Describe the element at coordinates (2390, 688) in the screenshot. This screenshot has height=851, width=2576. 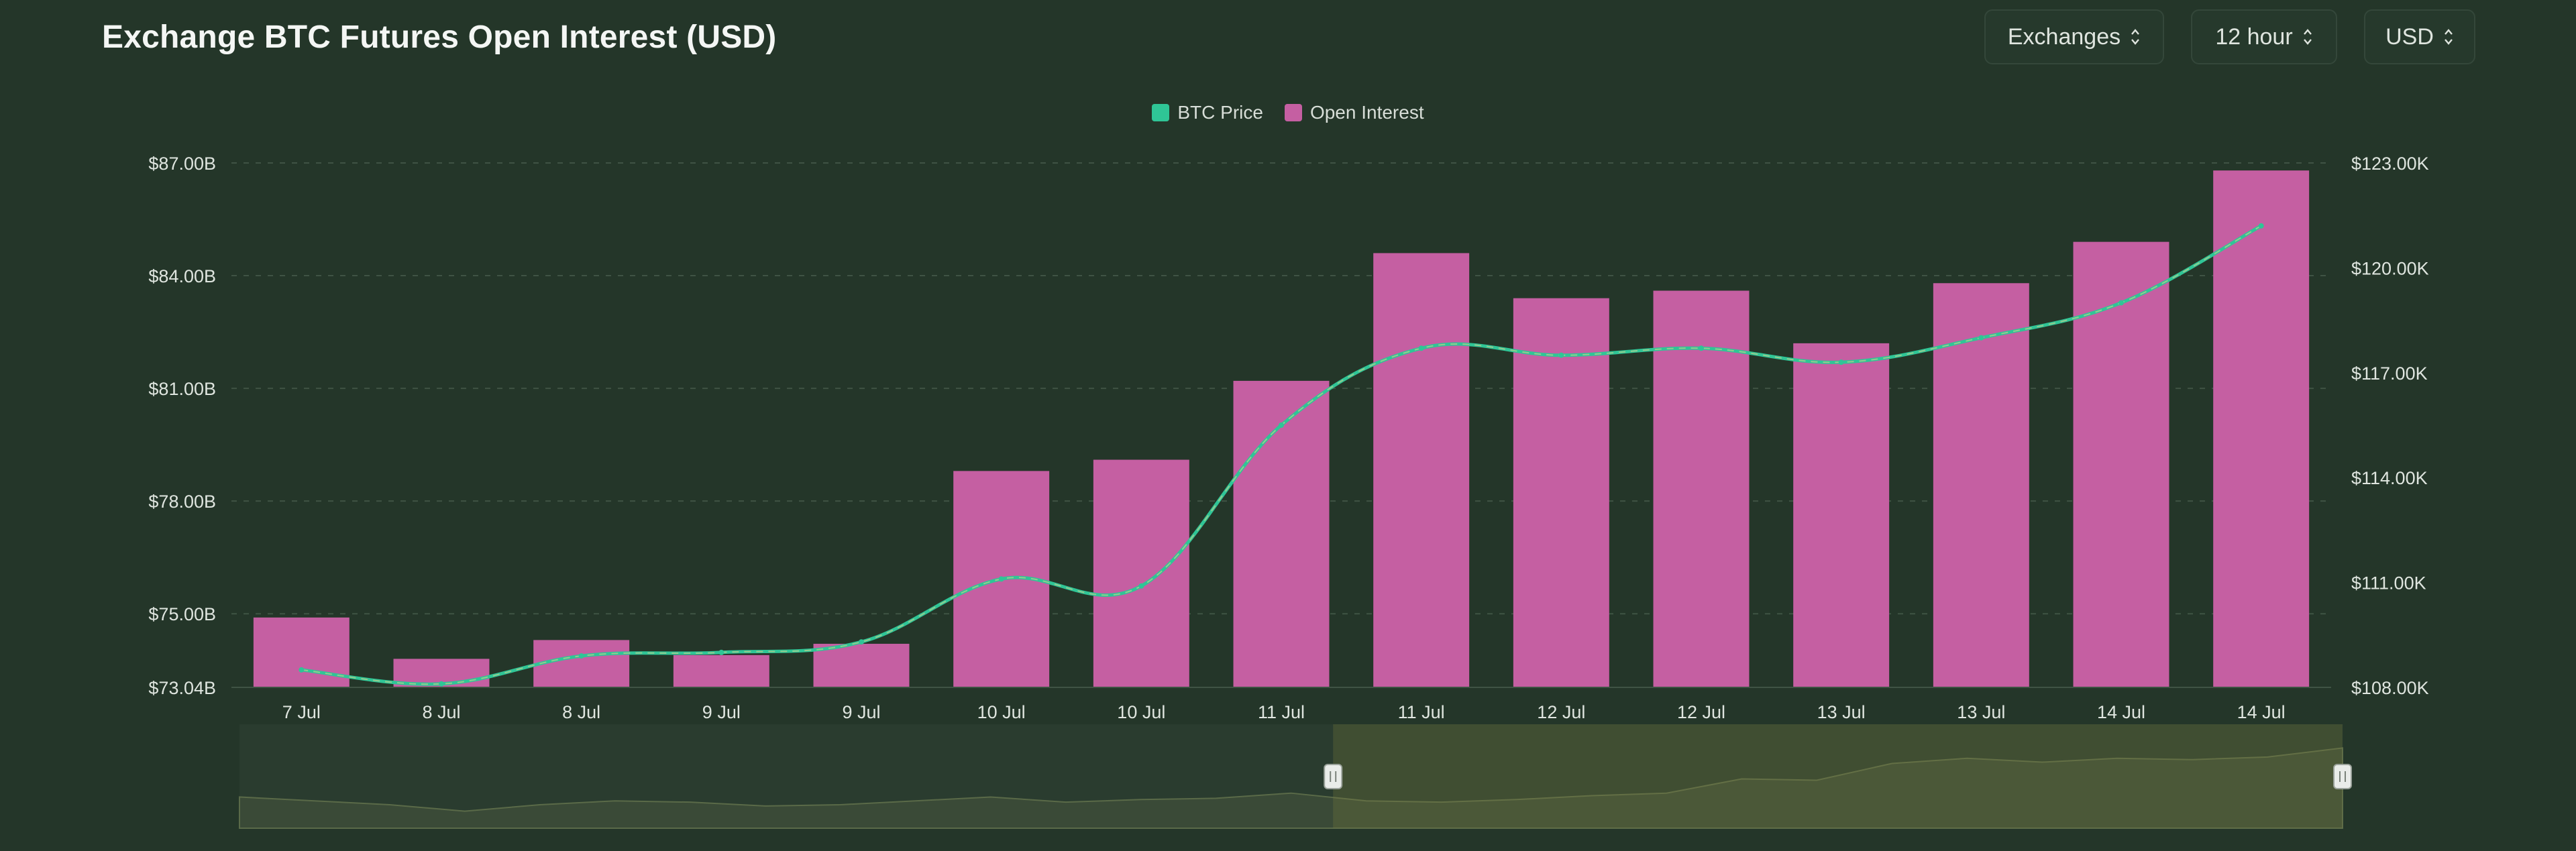
I see `y-right-tick-label: $108.00K` at that location.